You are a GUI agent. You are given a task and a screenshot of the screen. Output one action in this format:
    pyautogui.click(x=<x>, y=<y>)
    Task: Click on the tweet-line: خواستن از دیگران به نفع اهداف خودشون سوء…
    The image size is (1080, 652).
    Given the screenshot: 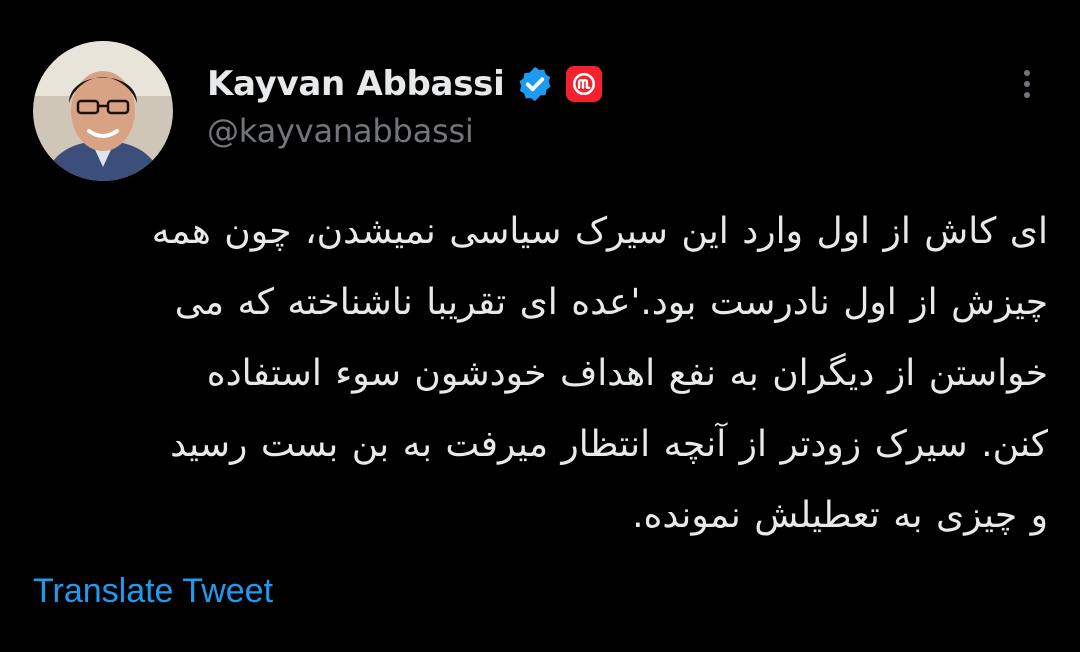 What is the action you would take?
    pyautogui.click(x=627, y=373)
    